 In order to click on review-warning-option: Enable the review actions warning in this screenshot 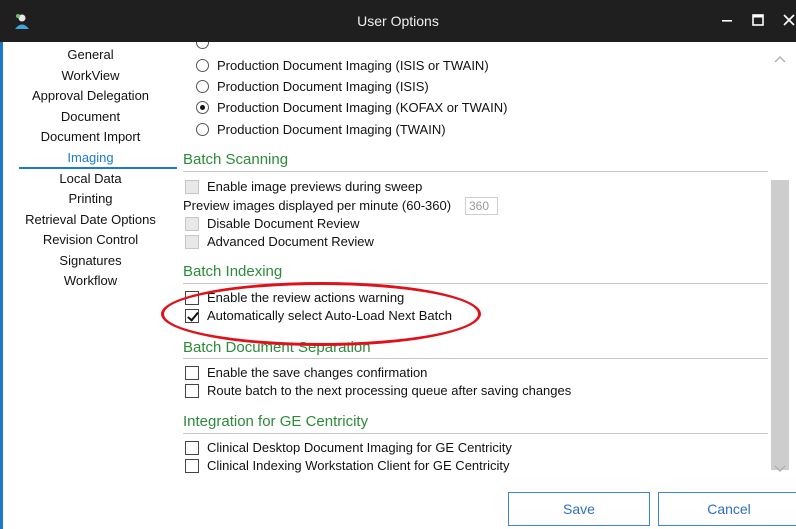, I will do `click(294, 297)`.